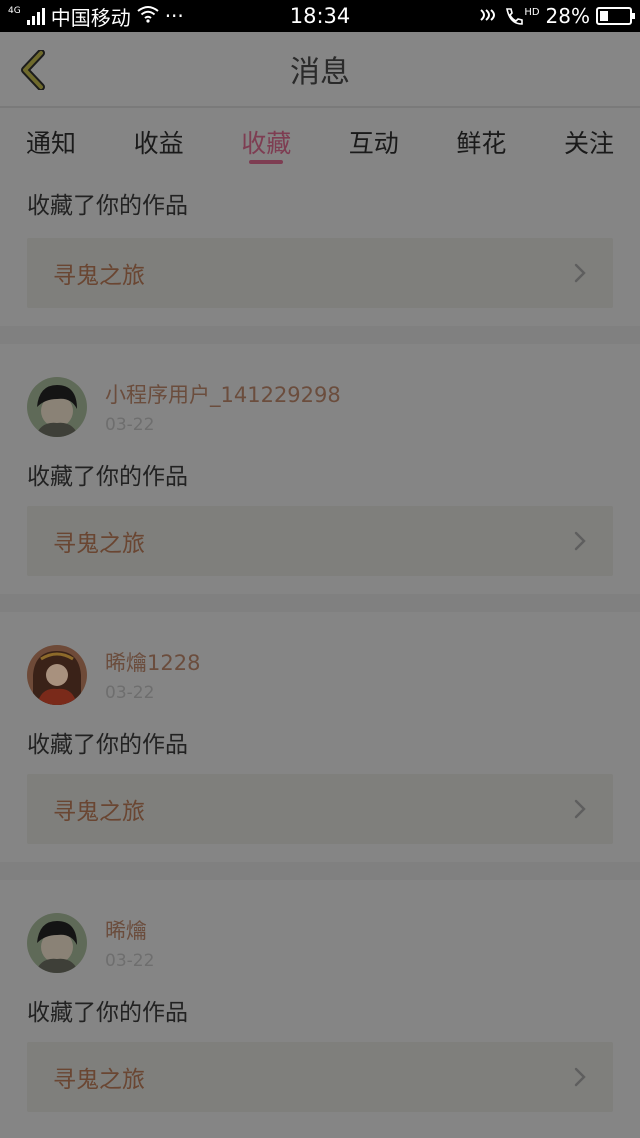  I want to click on tab-notifications: 通知, so click(51, 141).